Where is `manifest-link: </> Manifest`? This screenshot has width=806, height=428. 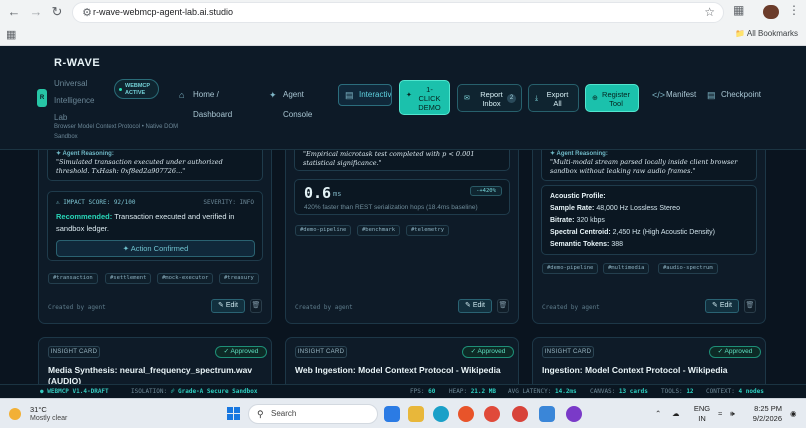 manifest-link: </> Manifest is located at coordinates (671, 95).